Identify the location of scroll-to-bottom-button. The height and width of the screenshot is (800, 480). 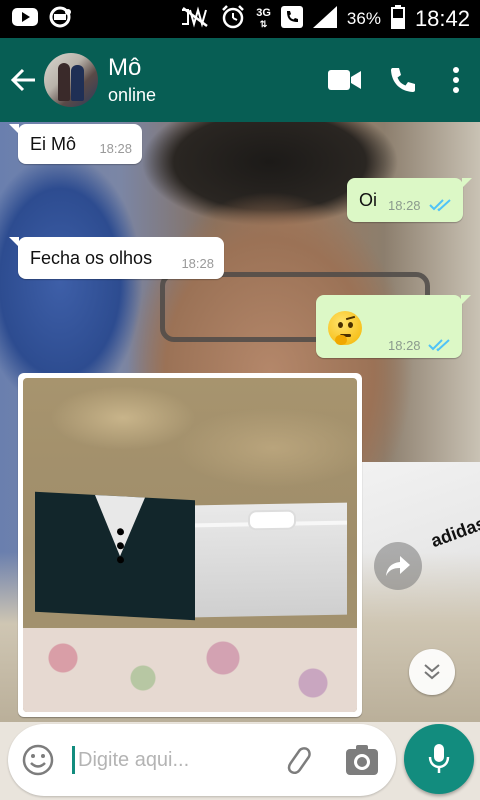
(432, 672).